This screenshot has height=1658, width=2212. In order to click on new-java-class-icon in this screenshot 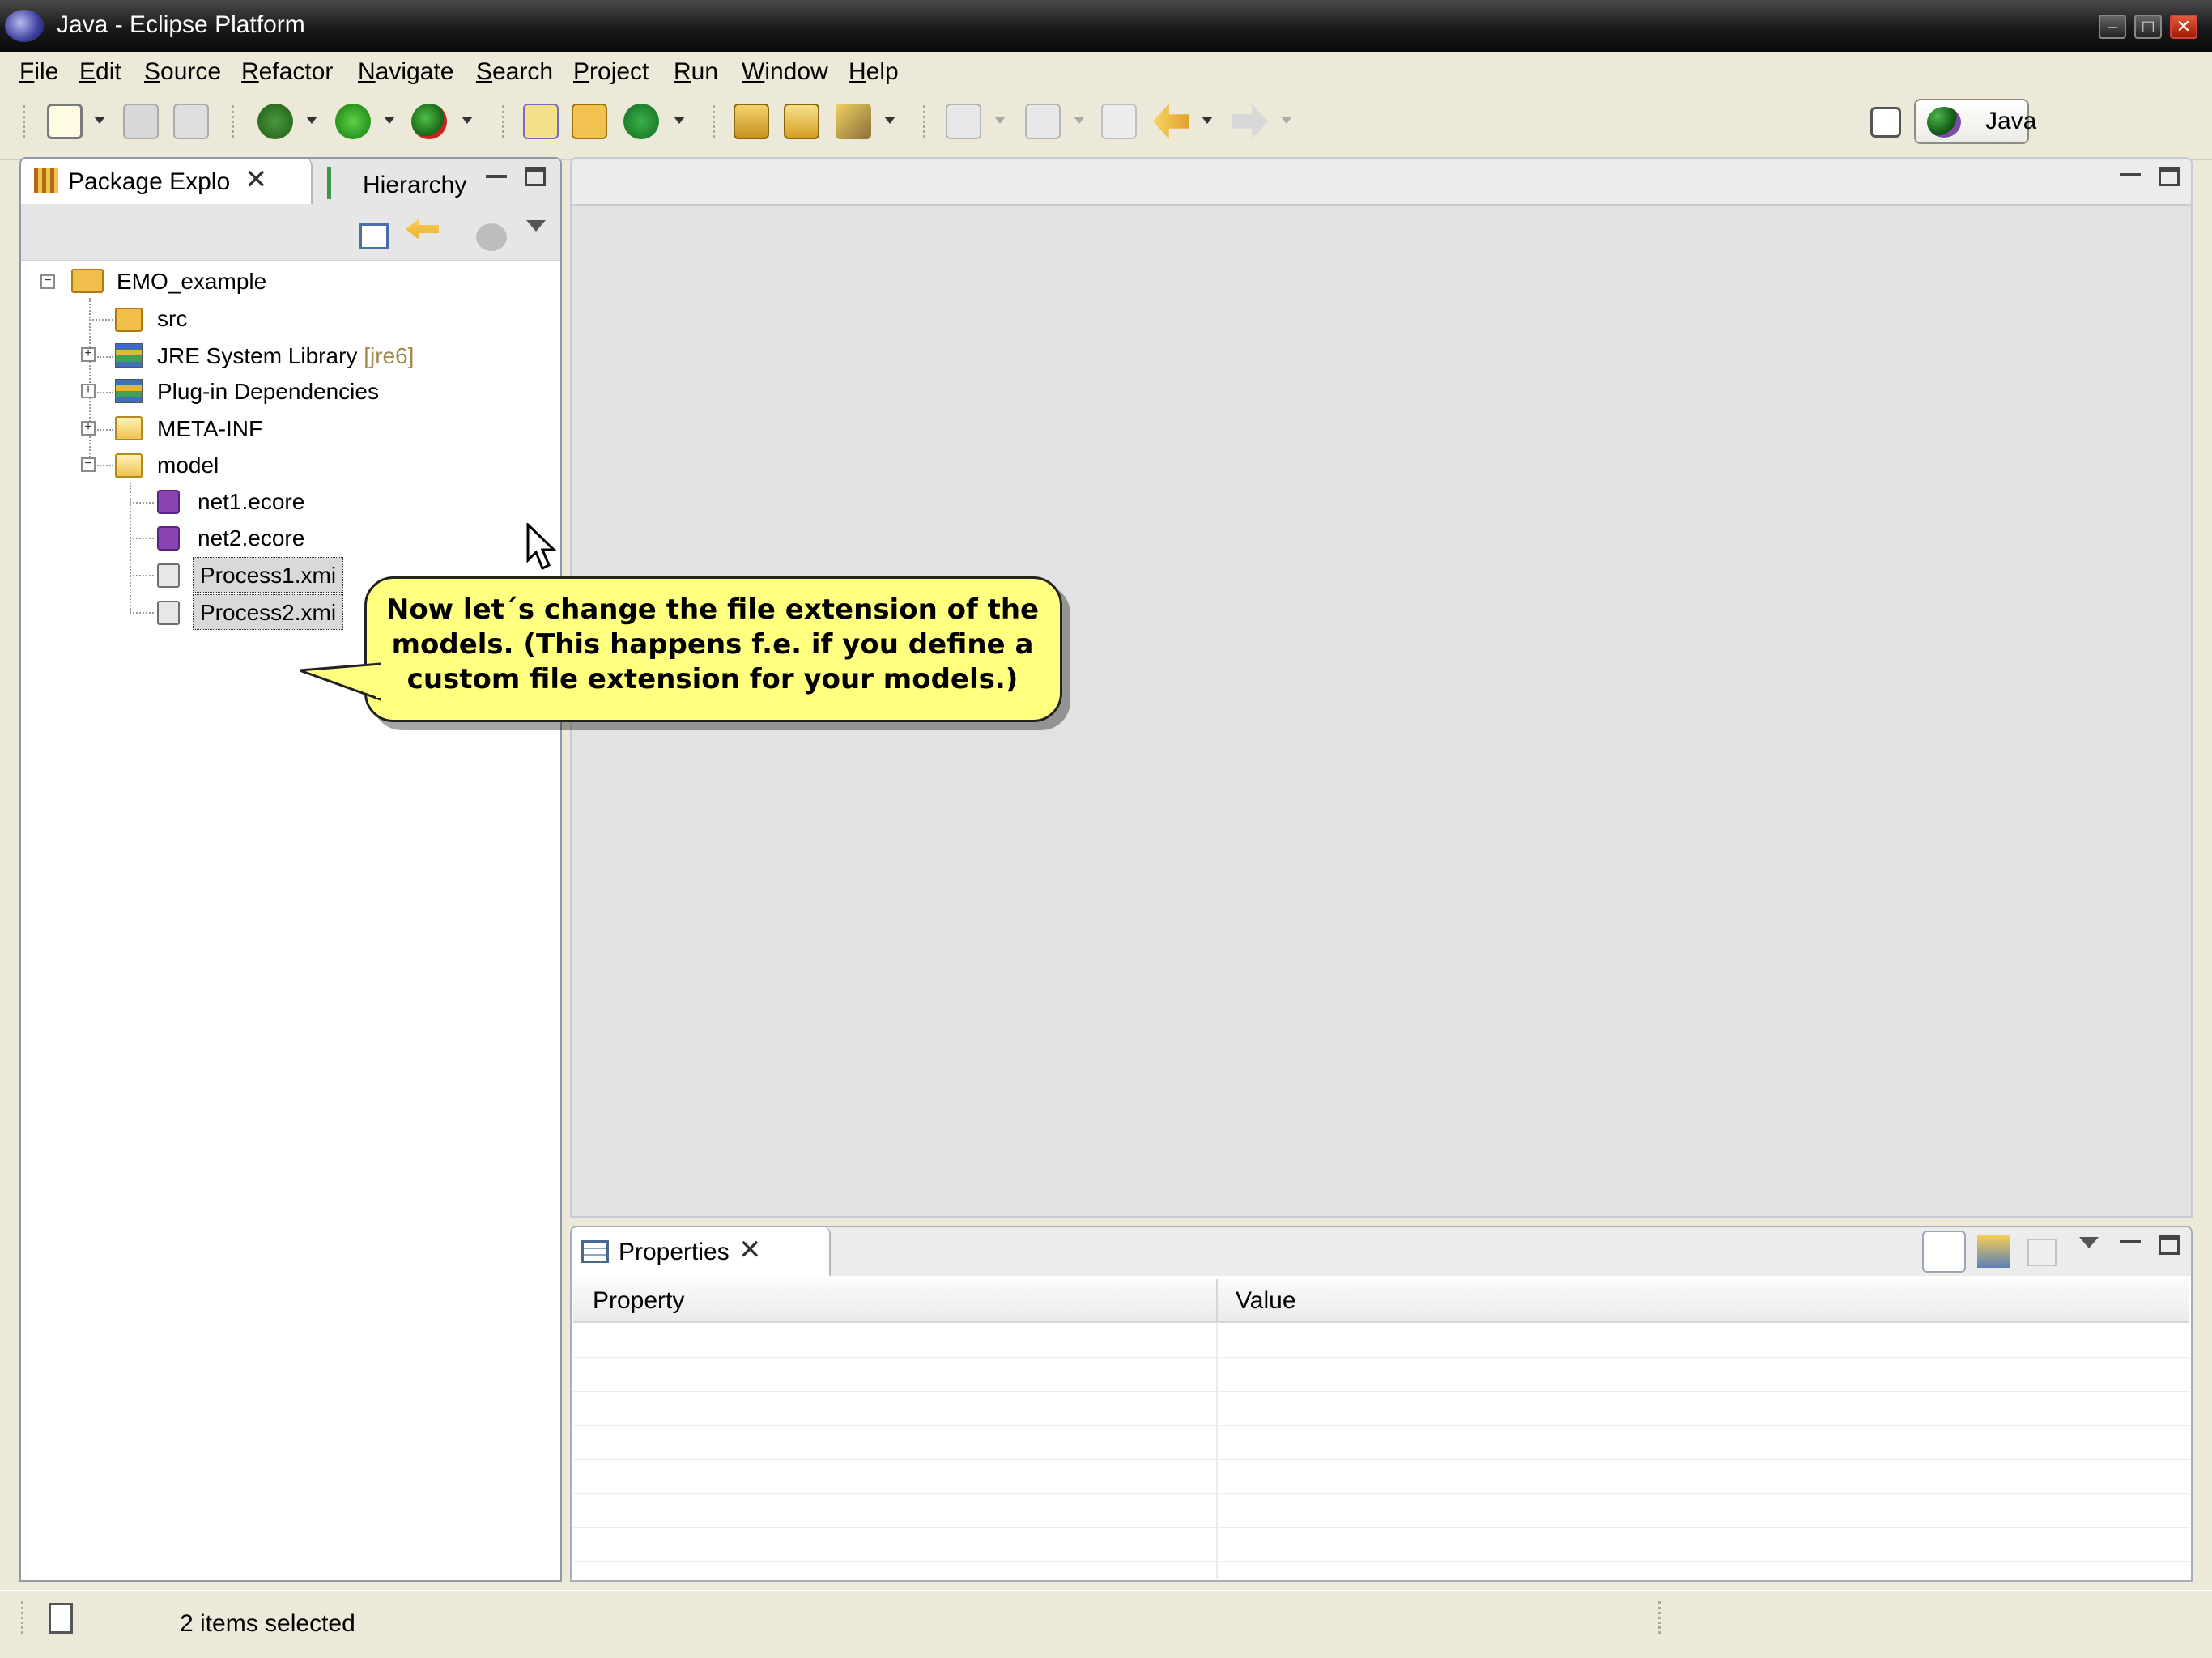, I will do `click(641, 121)`.